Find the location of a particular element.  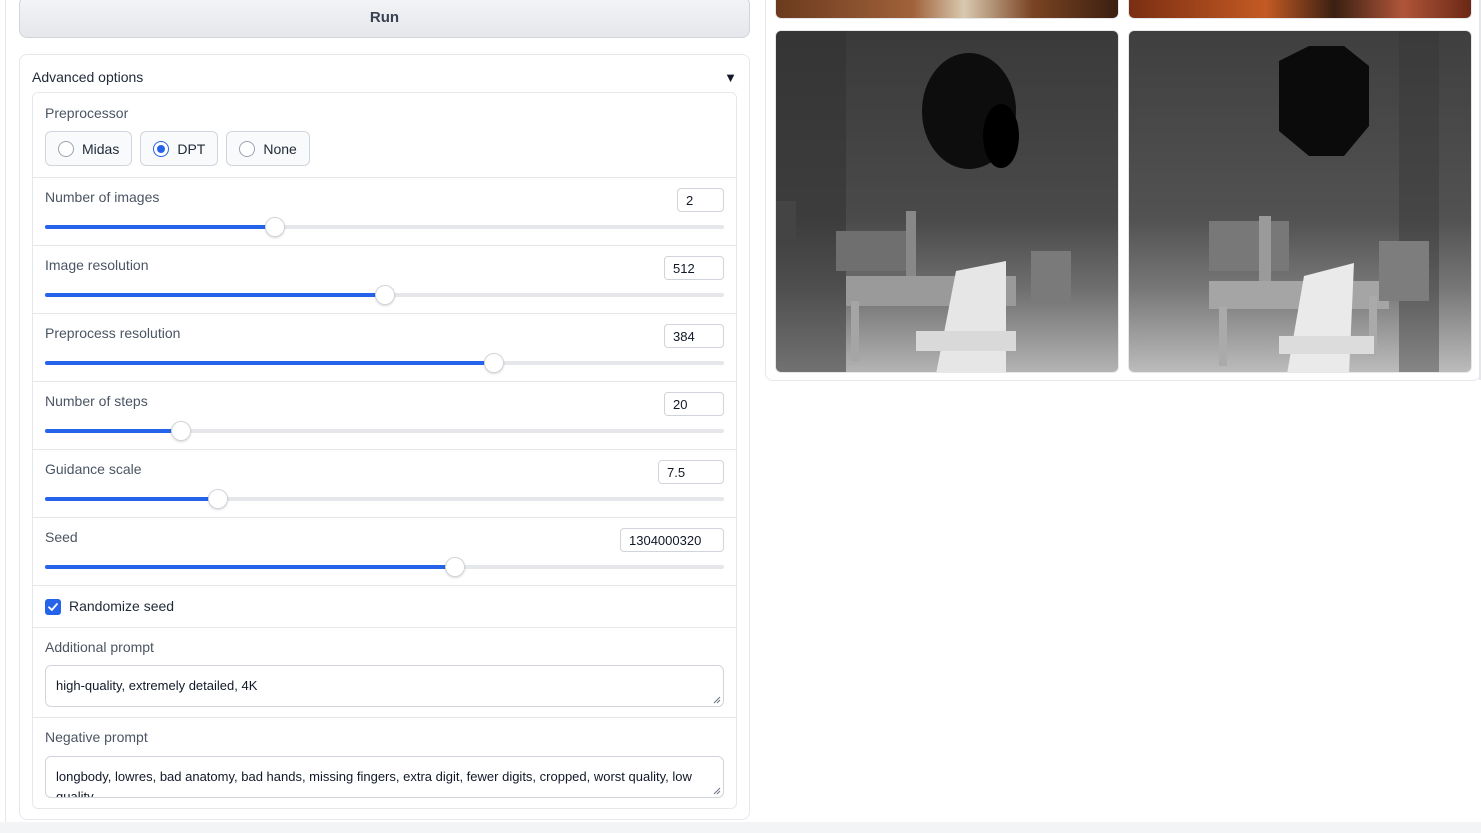

slider-seed: Seed 1304000320 is located at coordinates (384, 552).